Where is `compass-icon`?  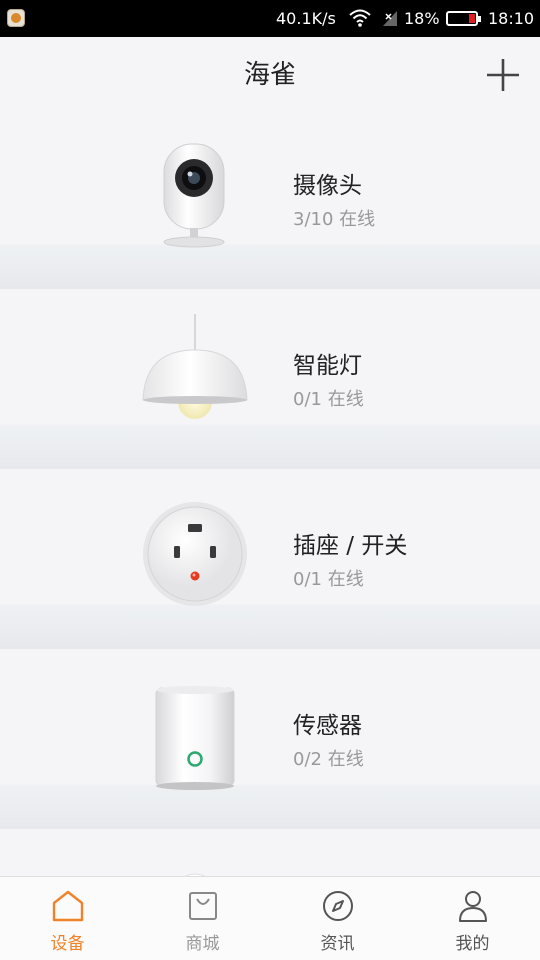
compass-icon is located at coordinates (337, 906).